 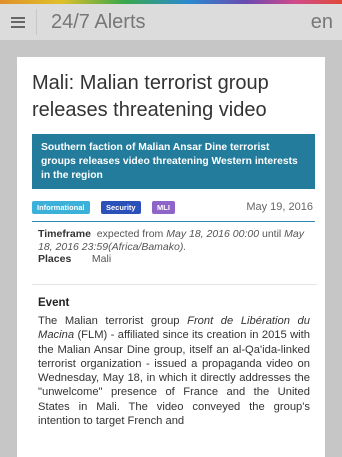 What do you see at coordinates (171, 22) in the screenshot?
I see `app-header: 24/7 Alerts en` at bounding box center [171, 22].